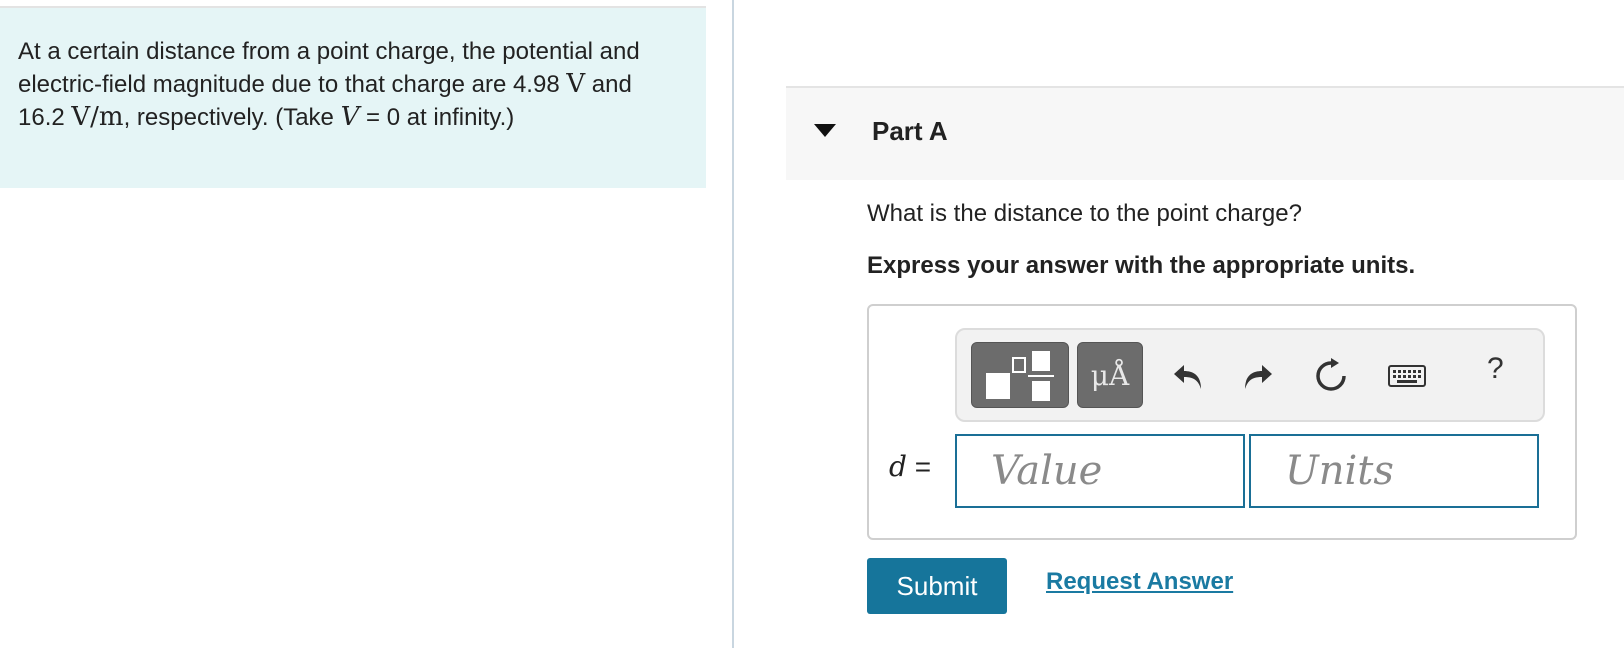  Describe the element at coordinates (97, 117) in the screenshot. I see `unit-volts-per-meter: V/m` at that location.